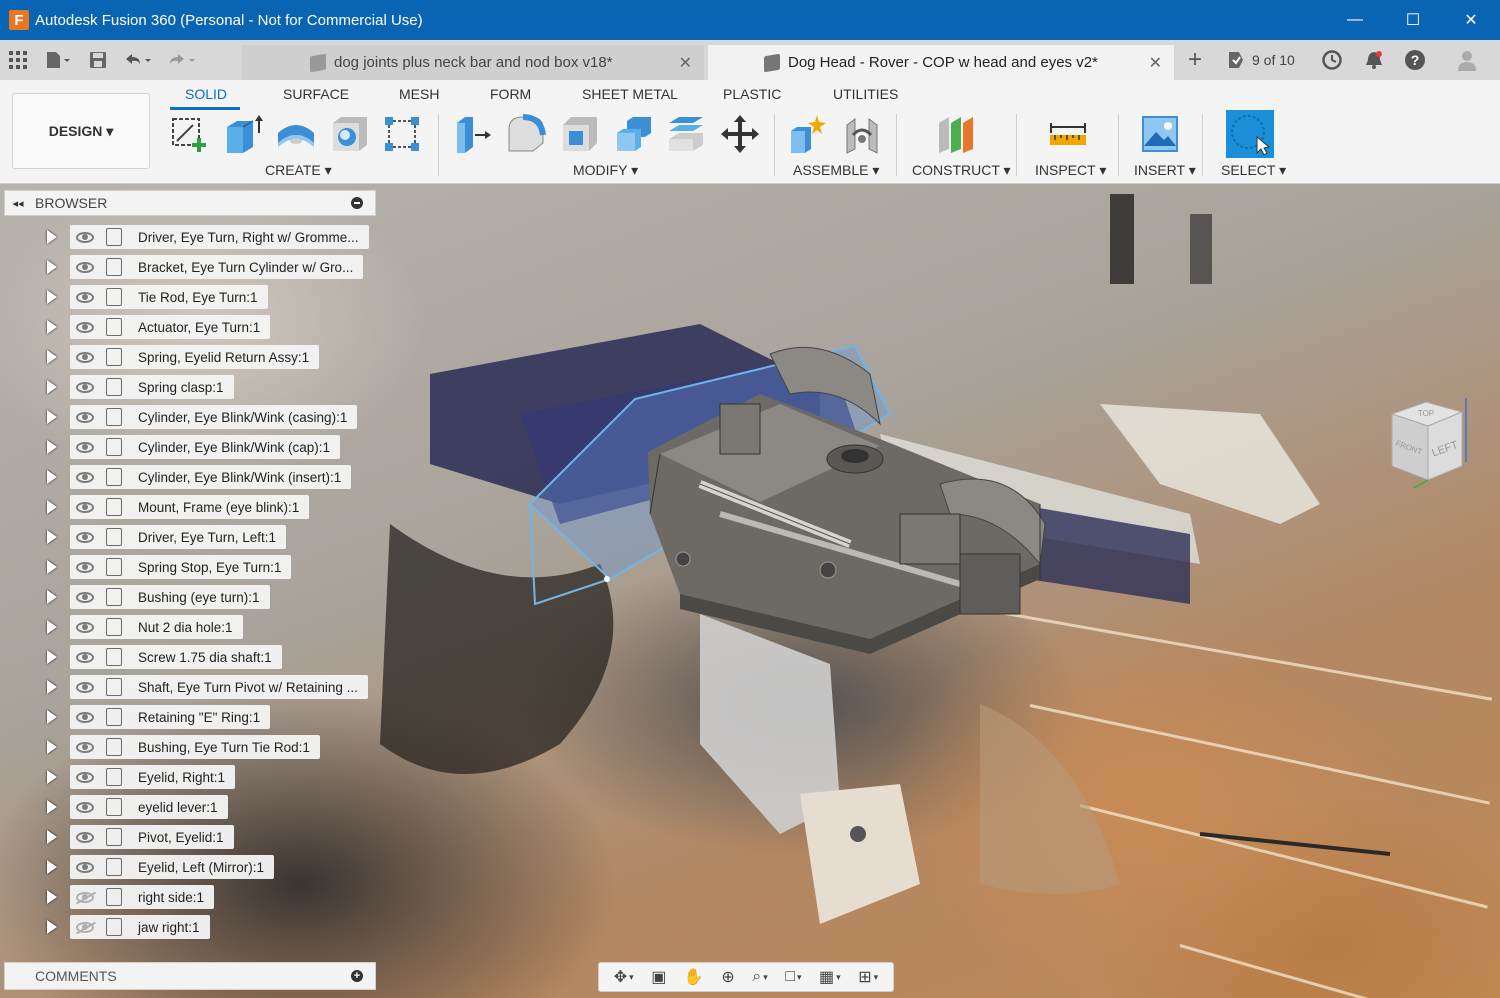 The height and width of the screenshot is (998, 1500). Describe the element at coordinates (1070, 170) in the screenshot. I see `inspect-menu: INSPECT ▾` at that location.